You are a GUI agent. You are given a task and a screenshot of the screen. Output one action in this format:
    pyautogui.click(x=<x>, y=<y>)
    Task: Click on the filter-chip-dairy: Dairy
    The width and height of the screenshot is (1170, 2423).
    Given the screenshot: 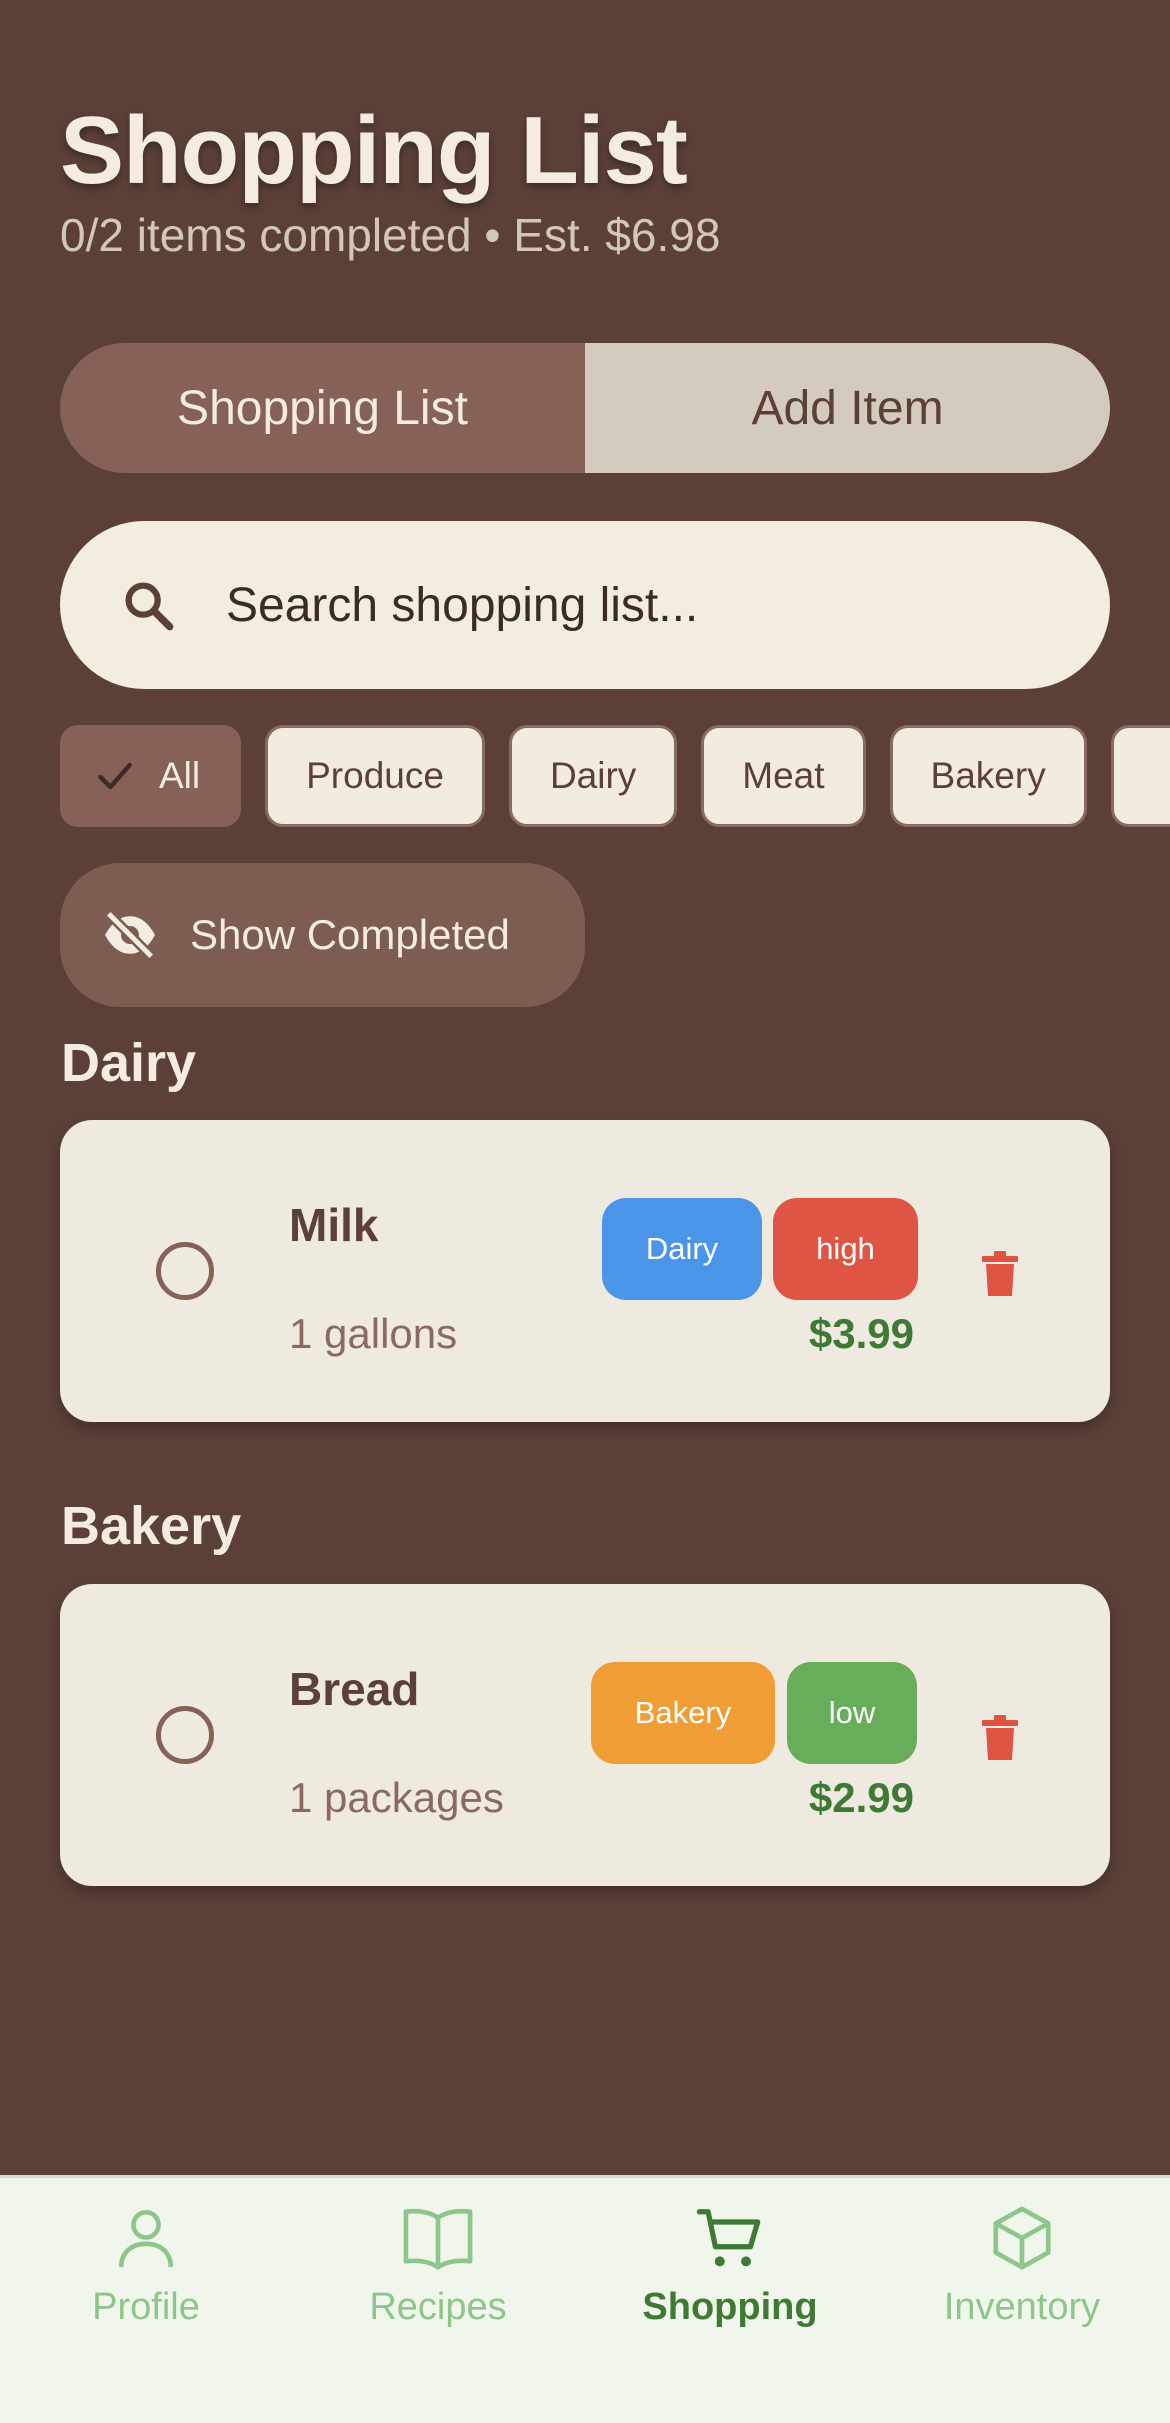 What is the action you would take?
    pyautogui.click(x=593, y=776)
    